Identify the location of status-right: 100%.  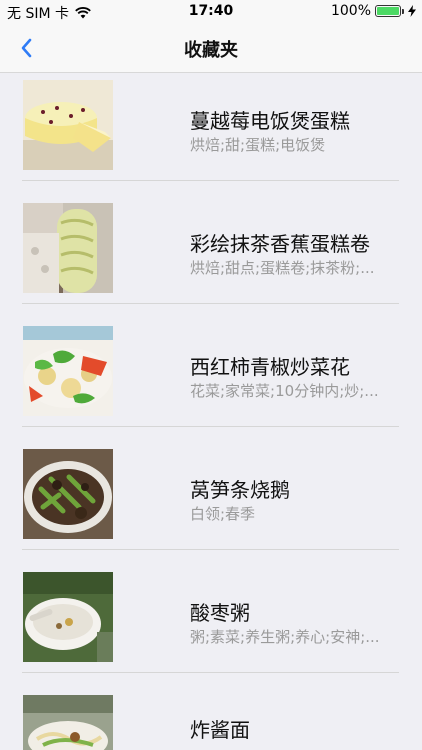
(373, 11).